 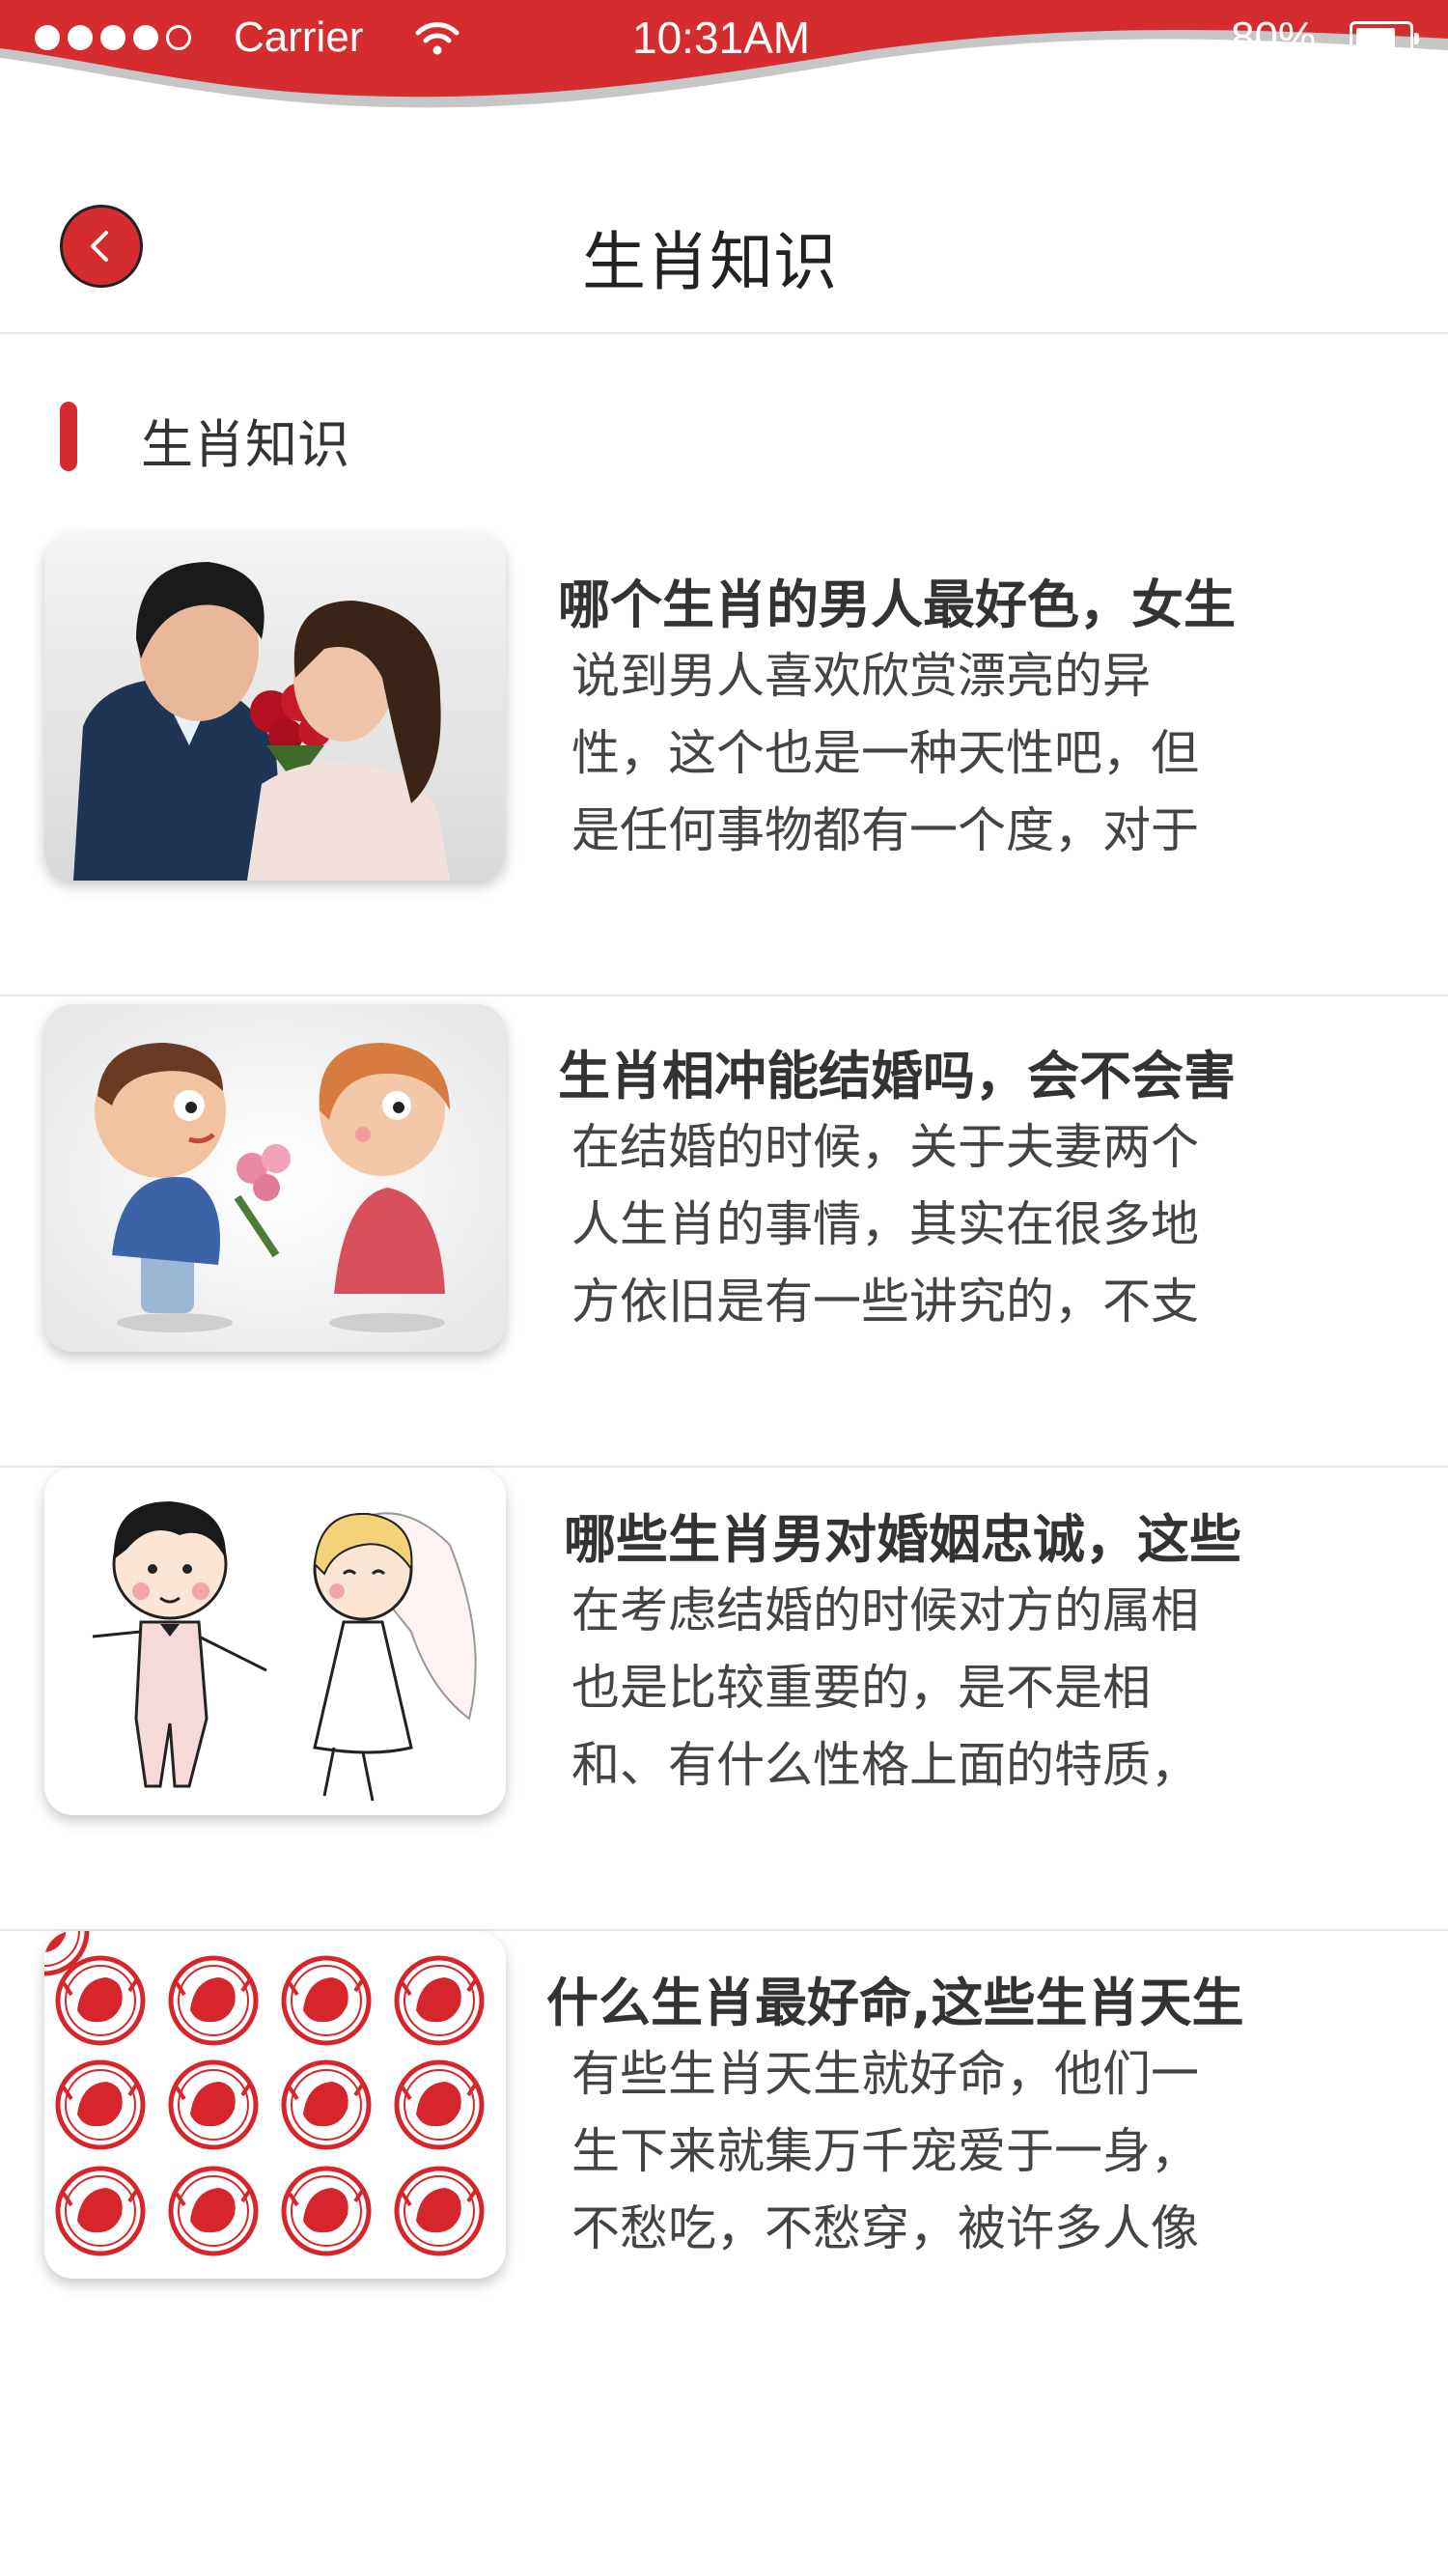 What do you see at coordinates (885, 1224) in the screenshot?
I see `article-summary: 在结婚的时候，关于夫妻两个人生肖的事情，其实在很多地方依旧是有一些讲究的，不支` at bounding box center [885, 1224].